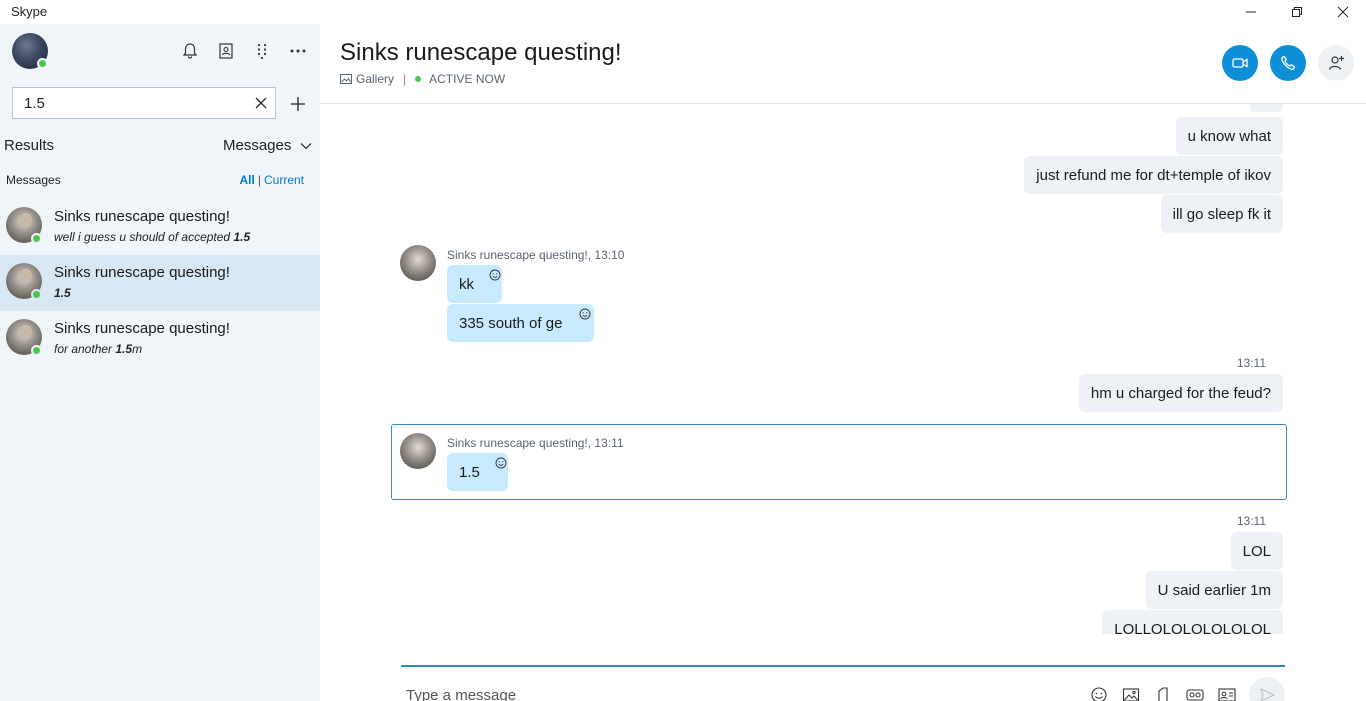  Describe the element at coordinates (298, 104) in the screenshot. I see `plus-icon` at that location.